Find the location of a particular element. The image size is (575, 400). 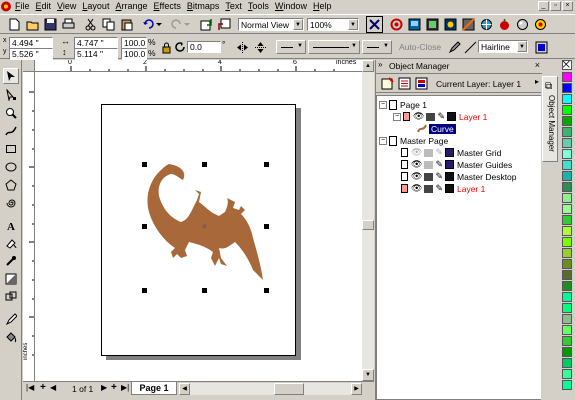

rotation-field: 0.0 is located at coordinates (204, 47).